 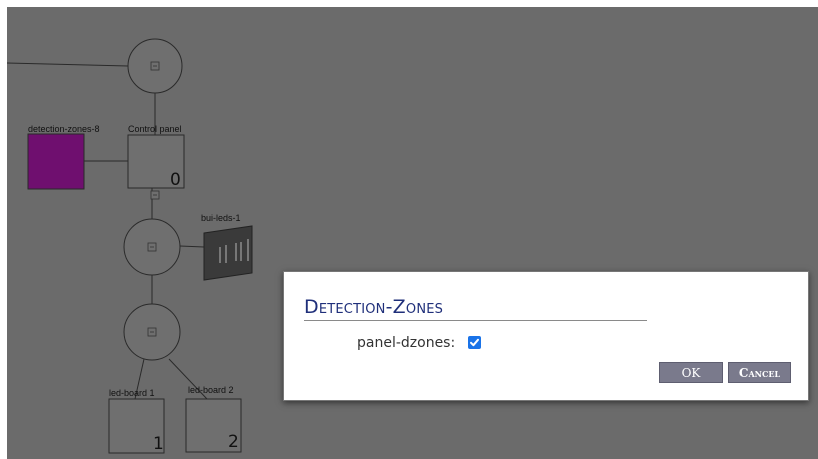 I want to click on led-board-2-number: 2, so click(x=233, y=442).